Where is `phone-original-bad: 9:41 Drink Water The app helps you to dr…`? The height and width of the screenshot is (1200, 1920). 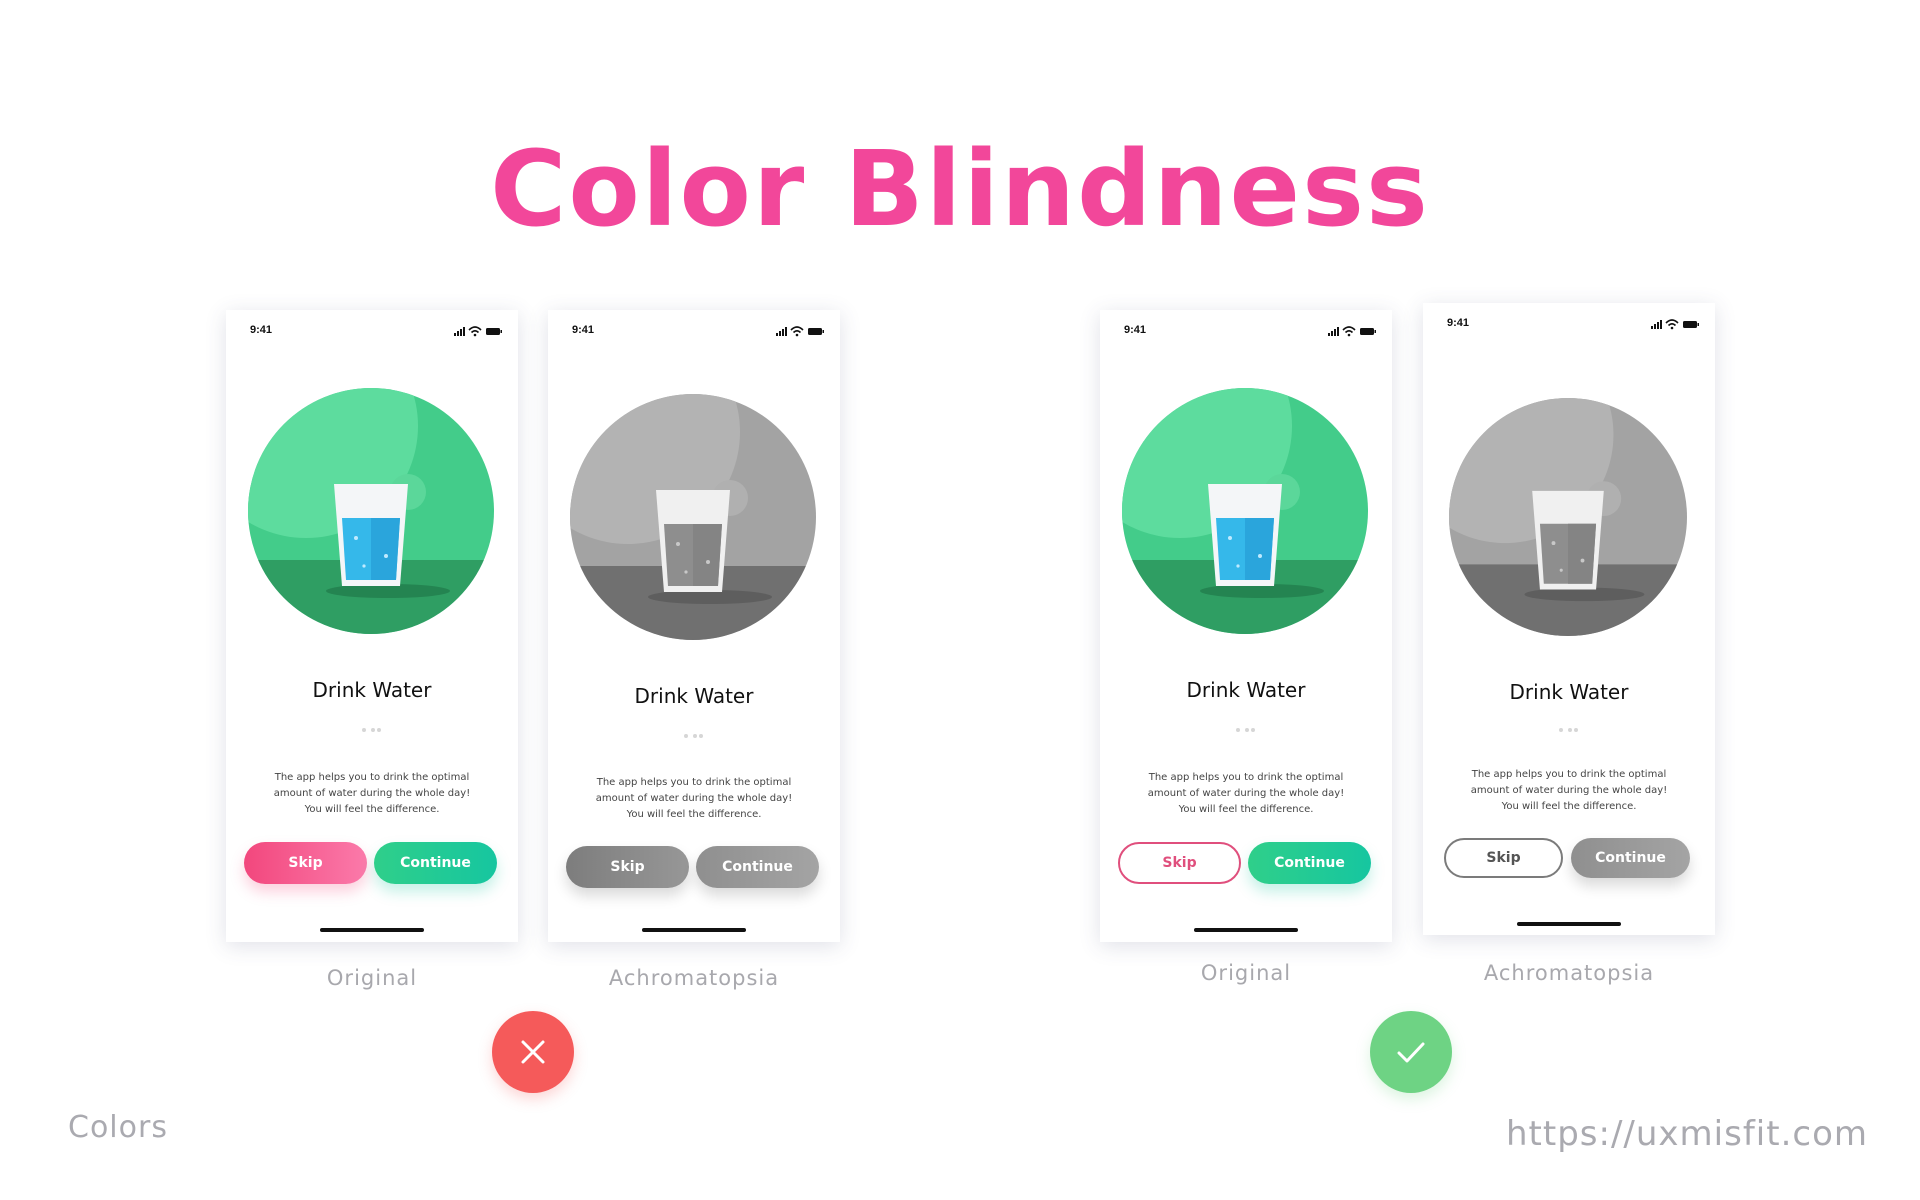 phone-original-bad: 9:41 Drink Water The app helps you to dr… is located at coordinates (372, 626).